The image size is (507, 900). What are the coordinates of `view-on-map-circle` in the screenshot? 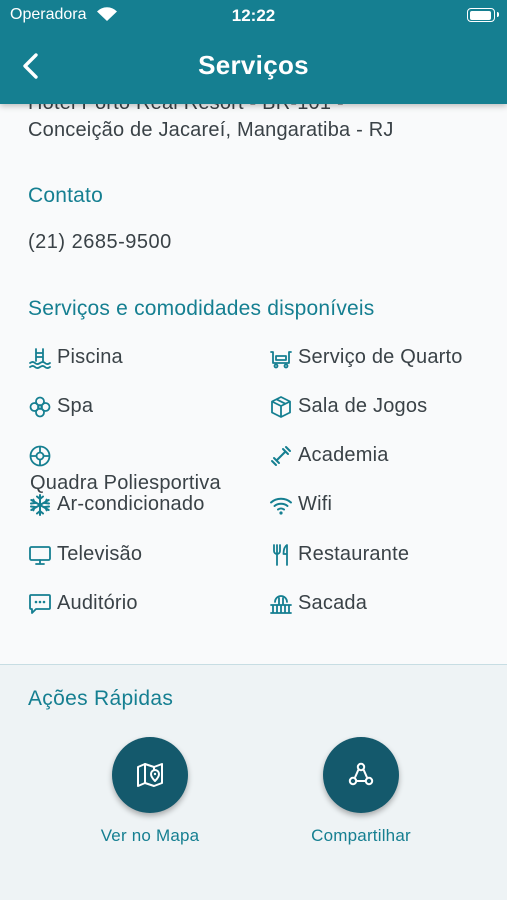 It's located at (150, 775).